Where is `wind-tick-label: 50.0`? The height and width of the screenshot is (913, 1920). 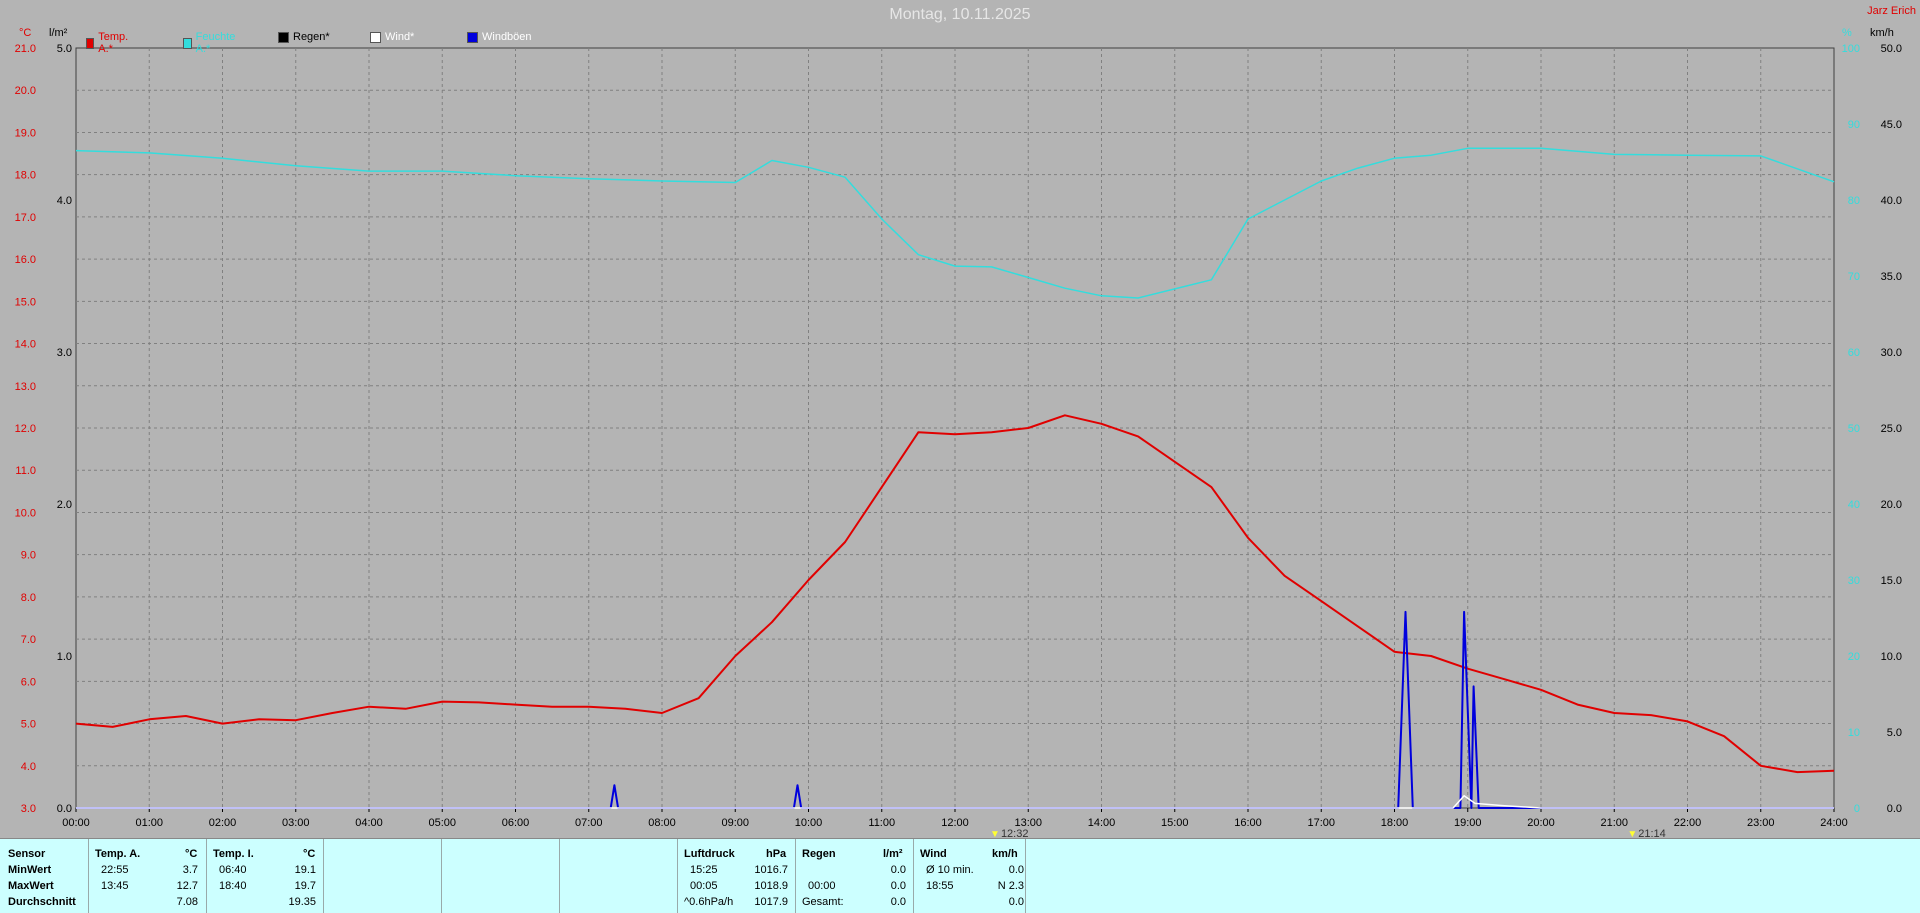 wind-tick-label: 50.0 is located at coordinates (1891, 49).